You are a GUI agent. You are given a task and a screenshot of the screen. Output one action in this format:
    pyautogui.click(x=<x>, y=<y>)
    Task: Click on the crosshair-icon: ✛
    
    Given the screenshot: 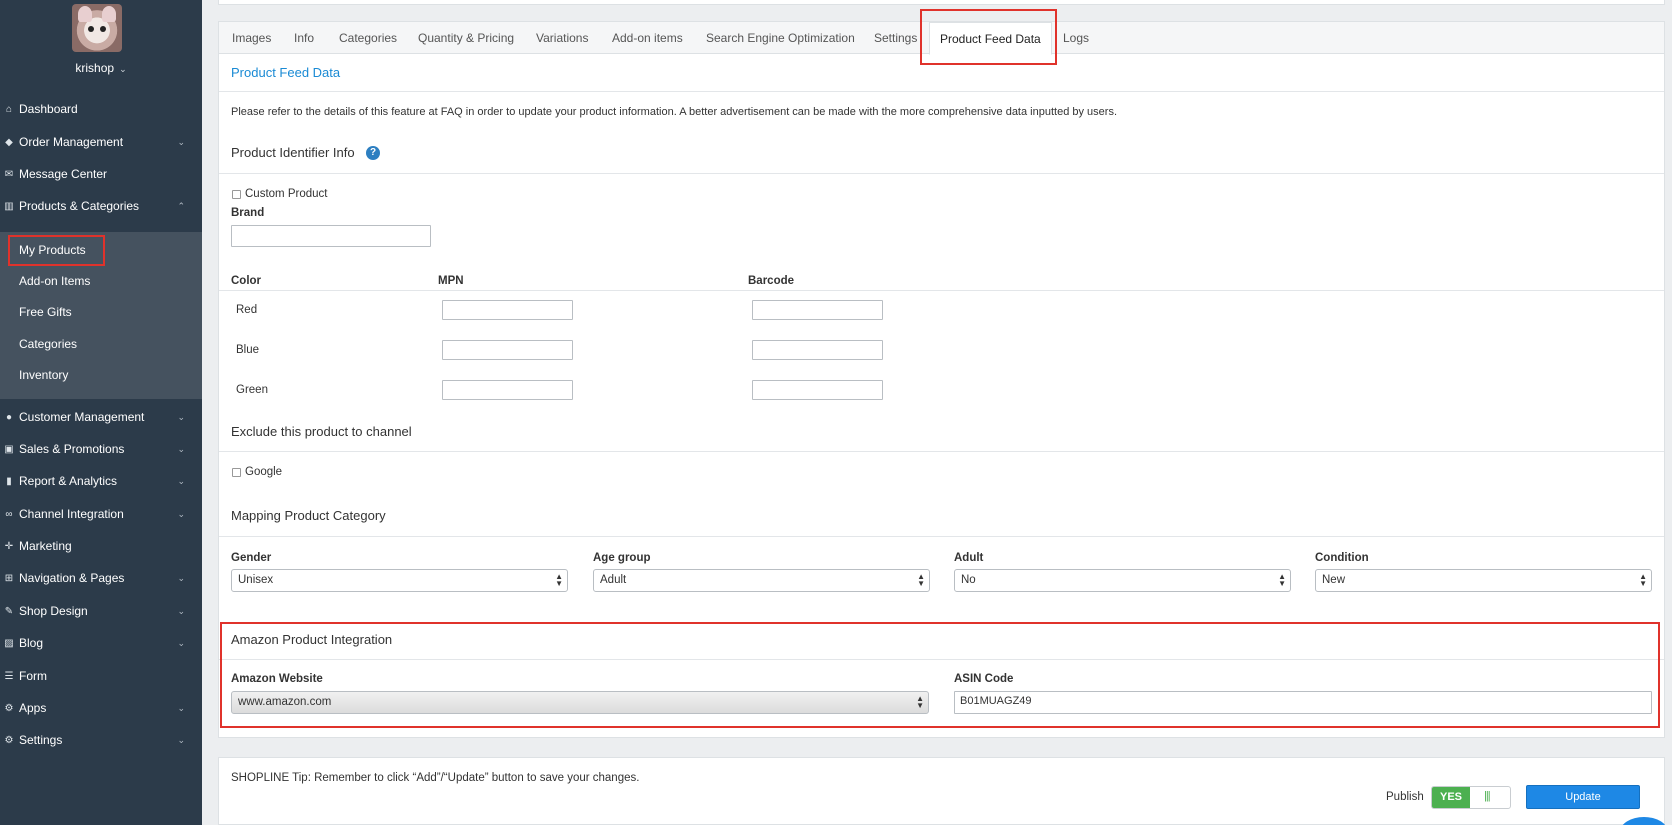 What is the action you would take?
    pyautogui.click(x=9, y=546)
    